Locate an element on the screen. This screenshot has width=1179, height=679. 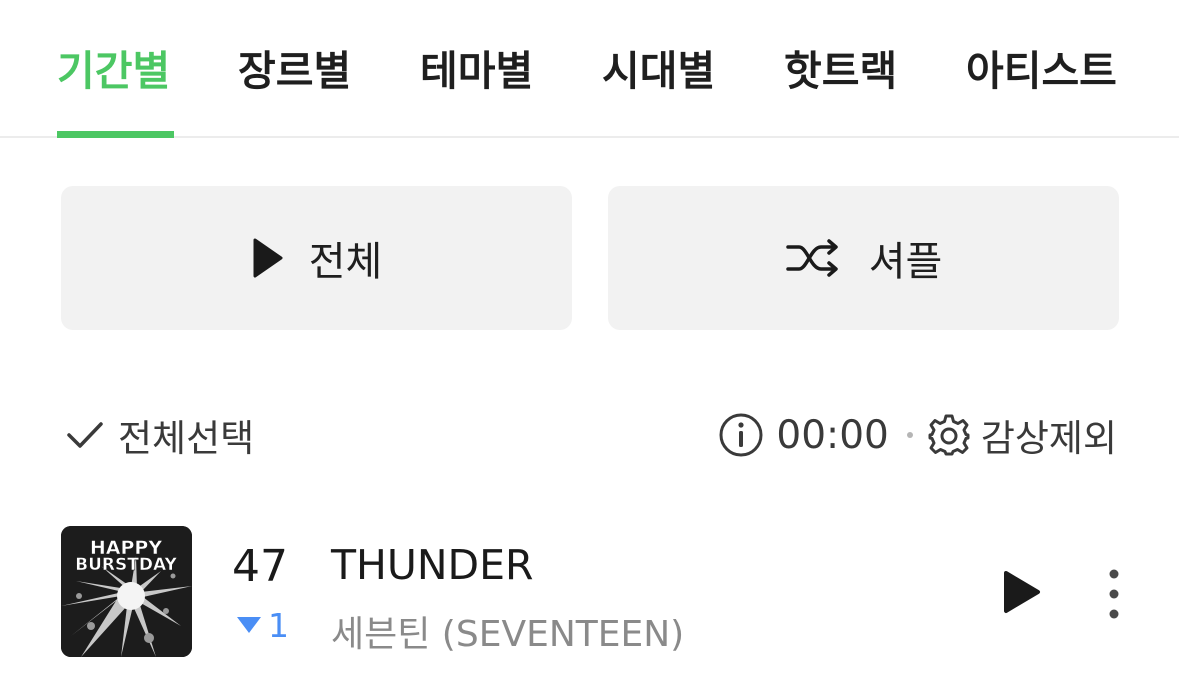
list-toolbar: 전체선택 00:00 감상제외 is located at coordinates (589, 435).